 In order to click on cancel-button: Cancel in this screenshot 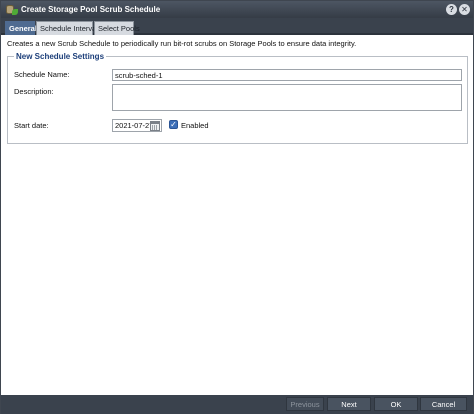, I will do `click(443, 404)`.